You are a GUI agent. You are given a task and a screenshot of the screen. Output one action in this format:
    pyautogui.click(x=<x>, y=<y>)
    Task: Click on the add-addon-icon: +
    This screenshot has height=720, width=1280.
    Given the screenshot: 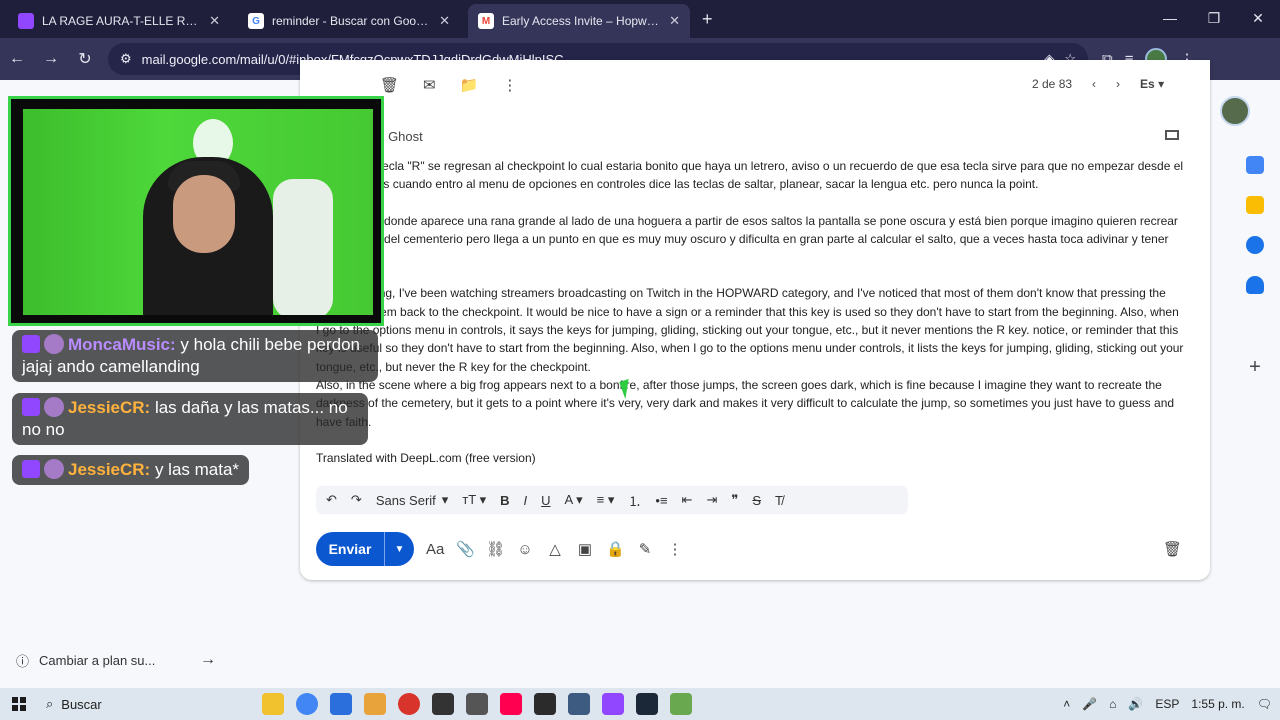 What is the action you would take?
    pyautogui.click(x=1255, y=367)
    